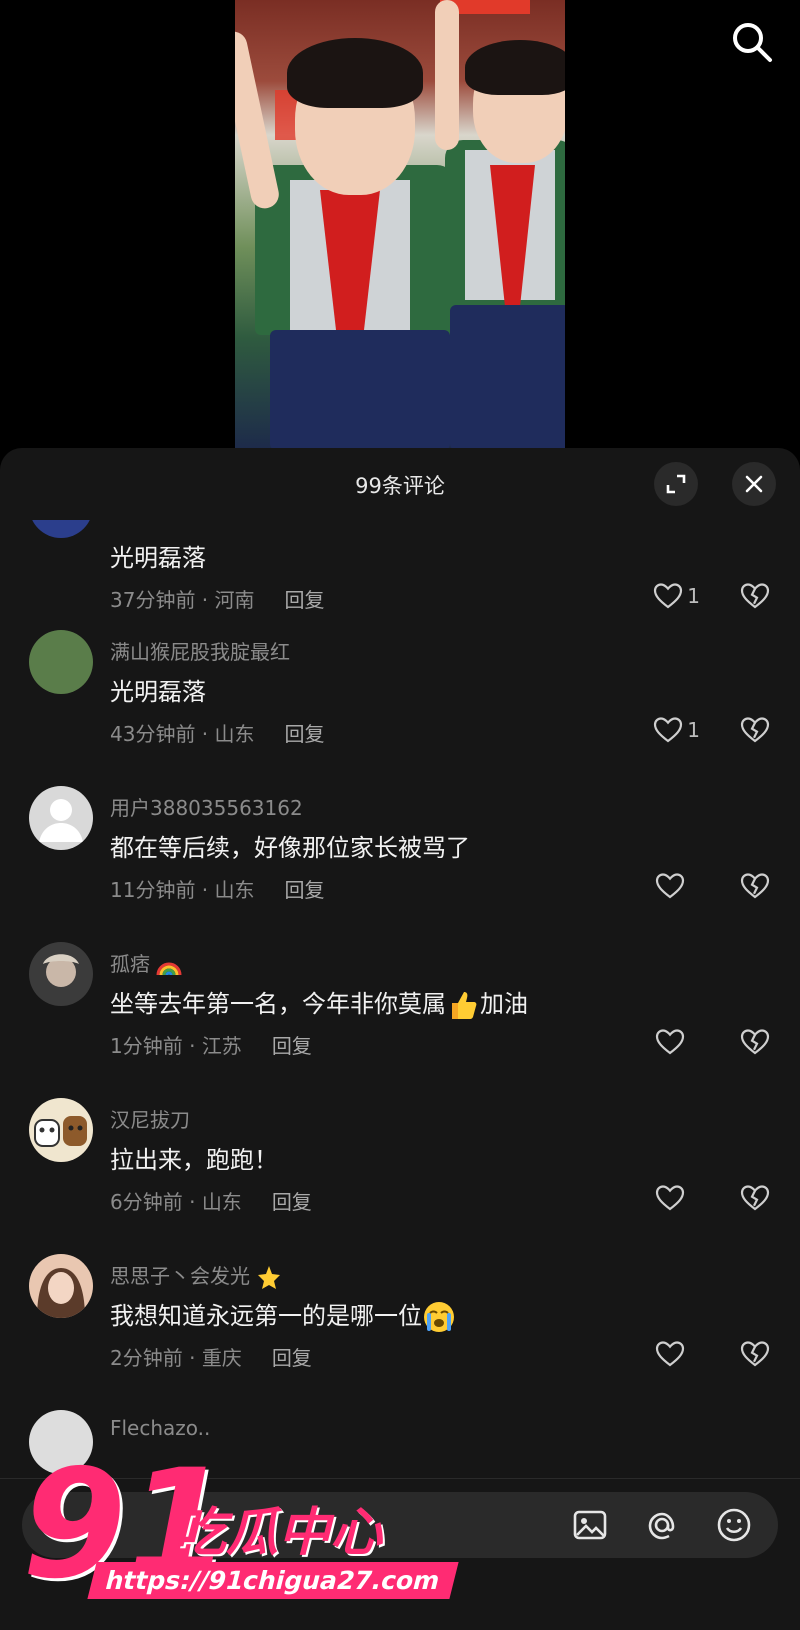 Image resolution: width=800 pixels, height=1630 pixels. I want to click on thumbs-up-emoji-icon, so click(464, 1005).